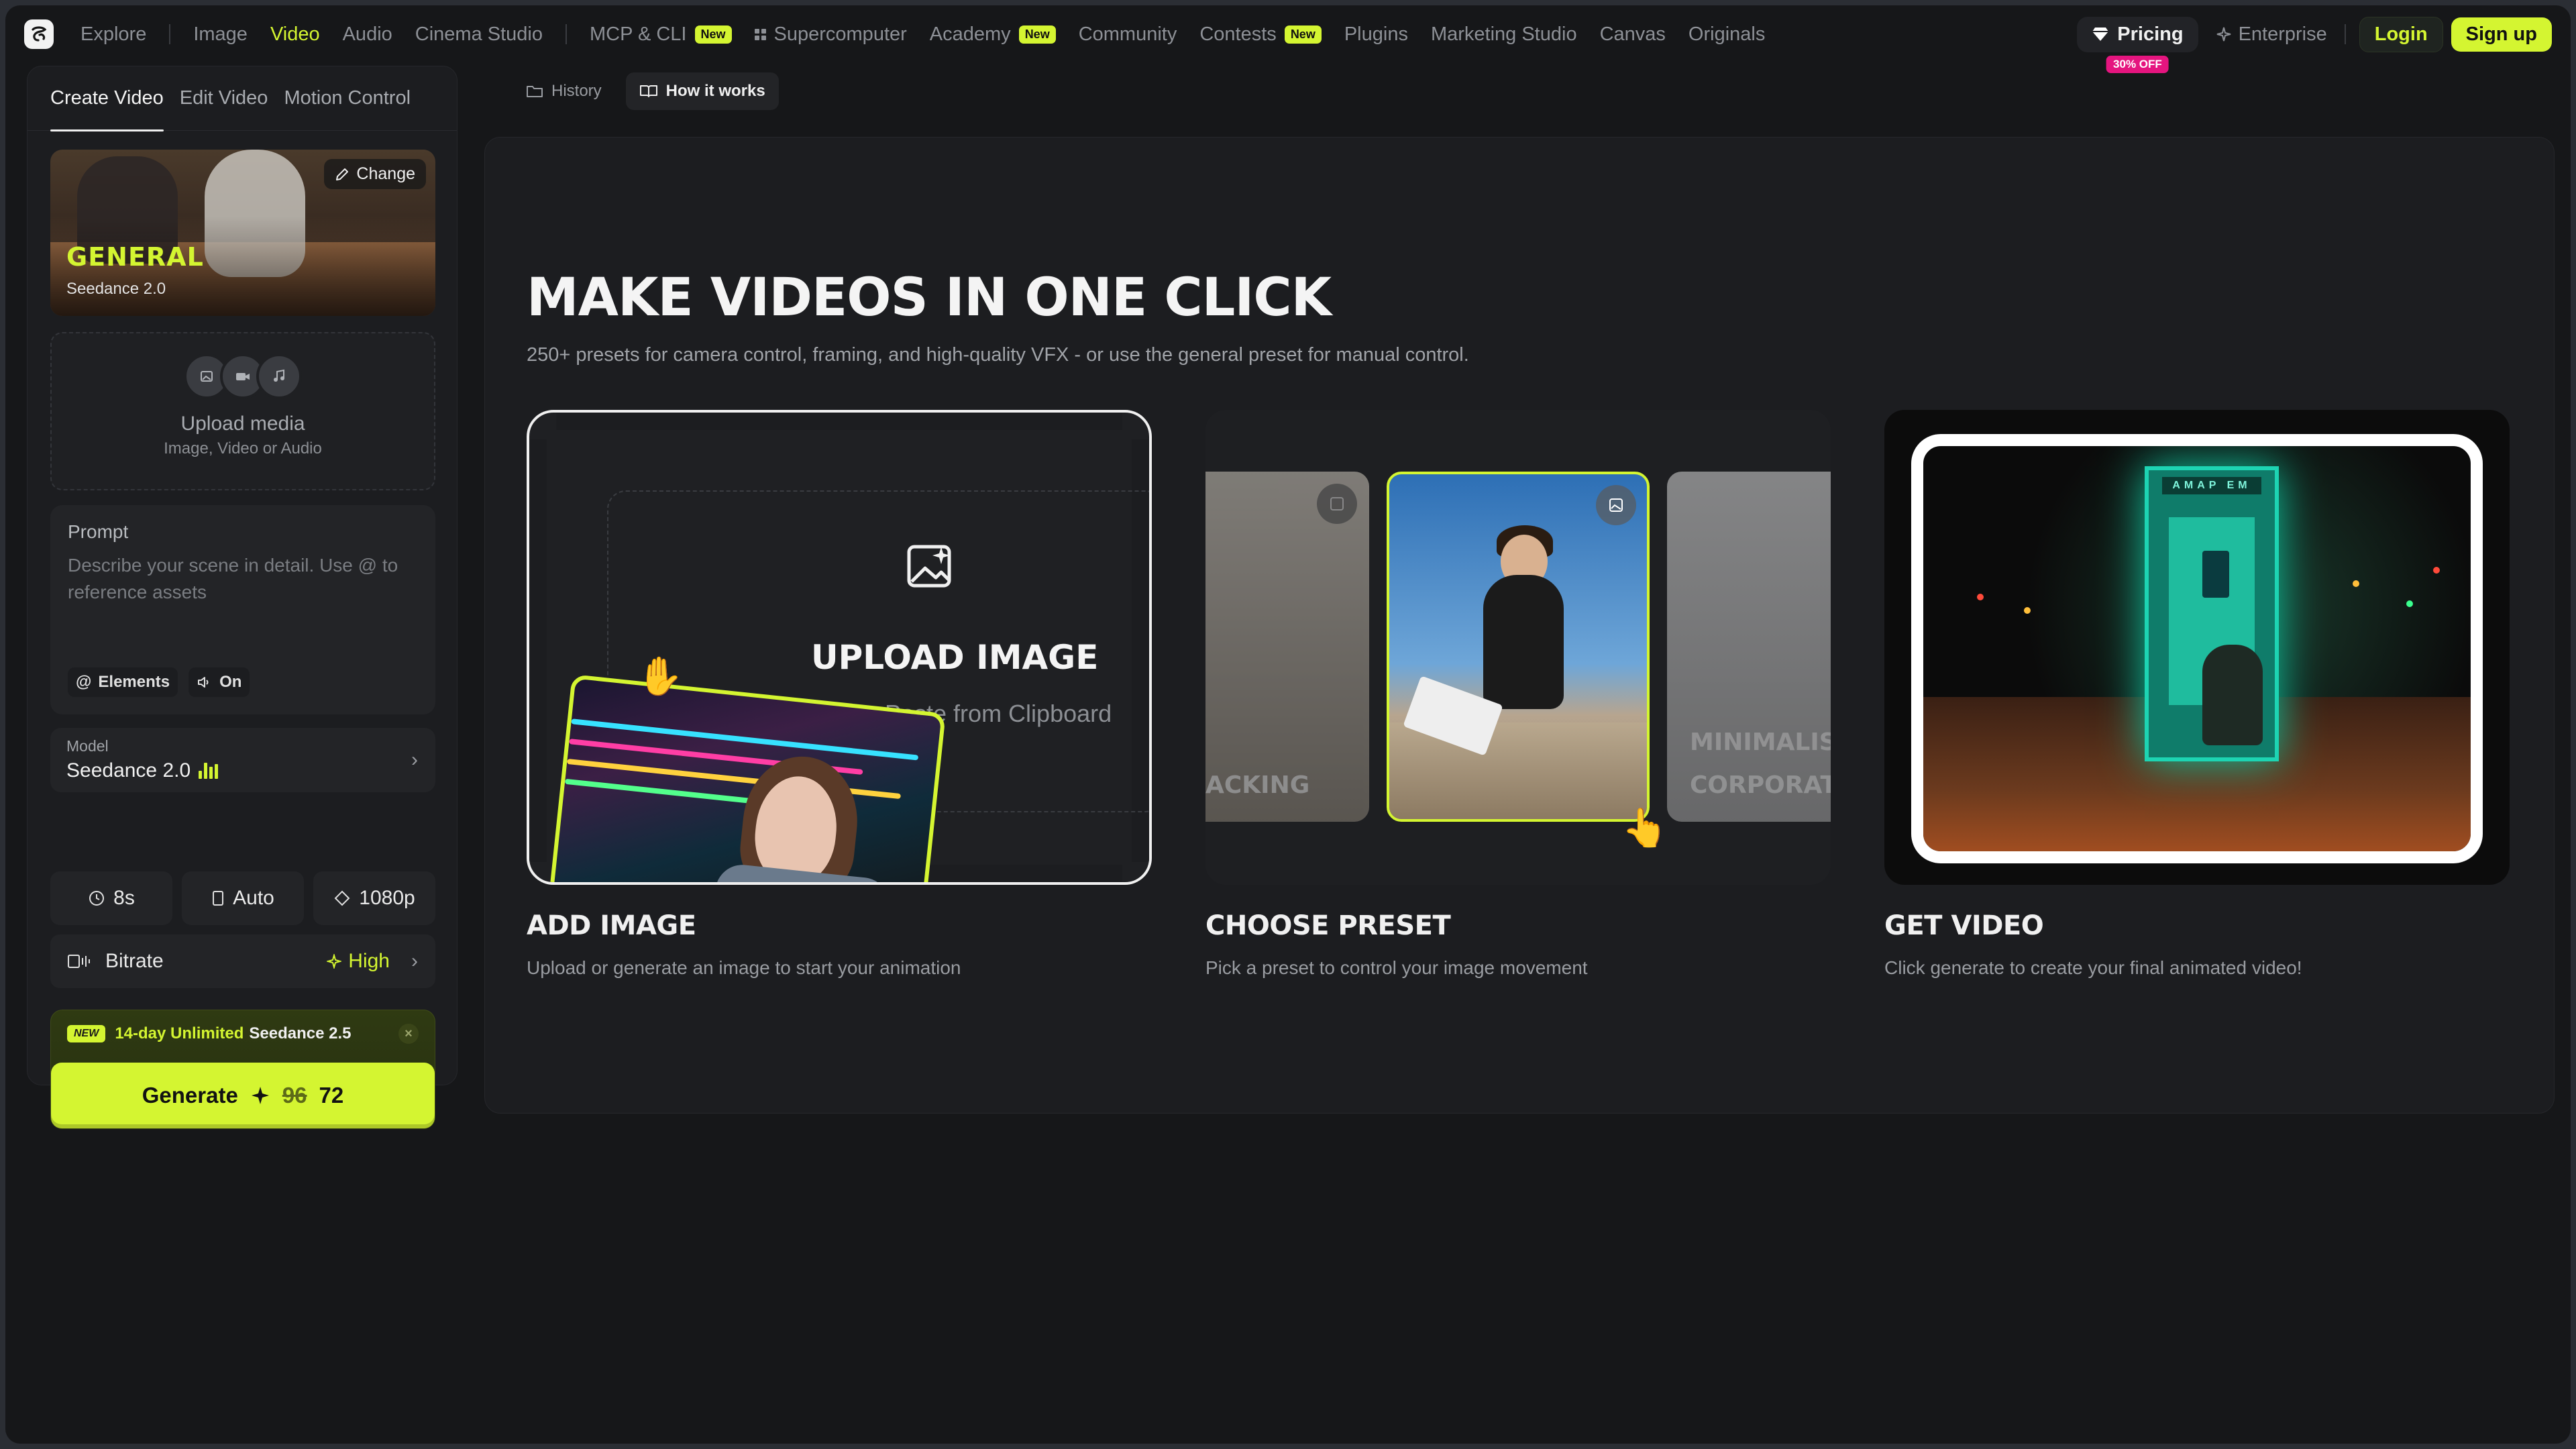  What do you see at coordinates (479, 34) in the screenshot?
I see `nav-item-cinema-studio: Cinema Studio` at bounding box center [479, 34].